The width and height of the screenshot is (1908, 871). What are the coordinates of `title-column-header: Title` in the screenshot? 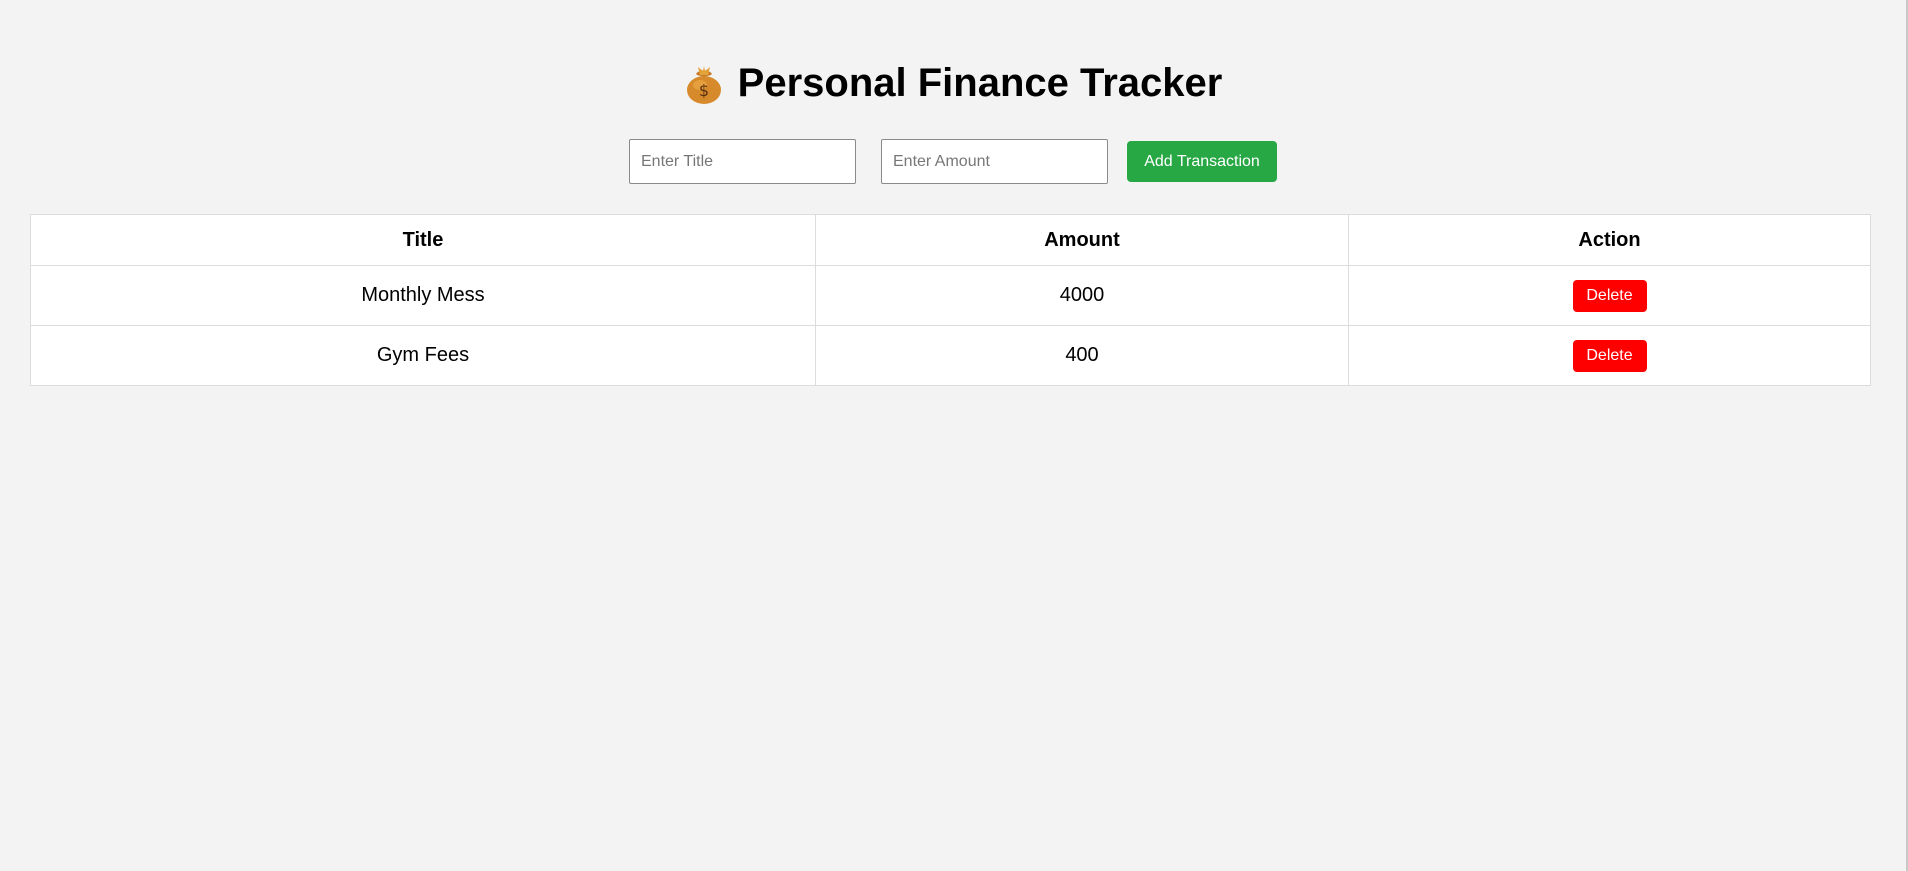 It's located at (423, 240).